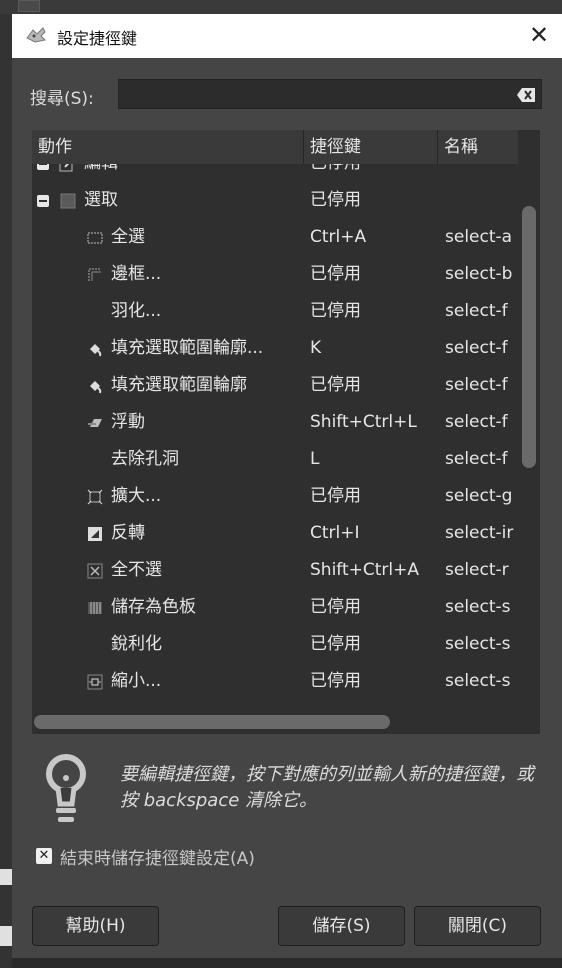  Describe the element at coordinates (97, 38) in the screenshot. I see `dialog-title: 設定捷徑鍵` at that location.